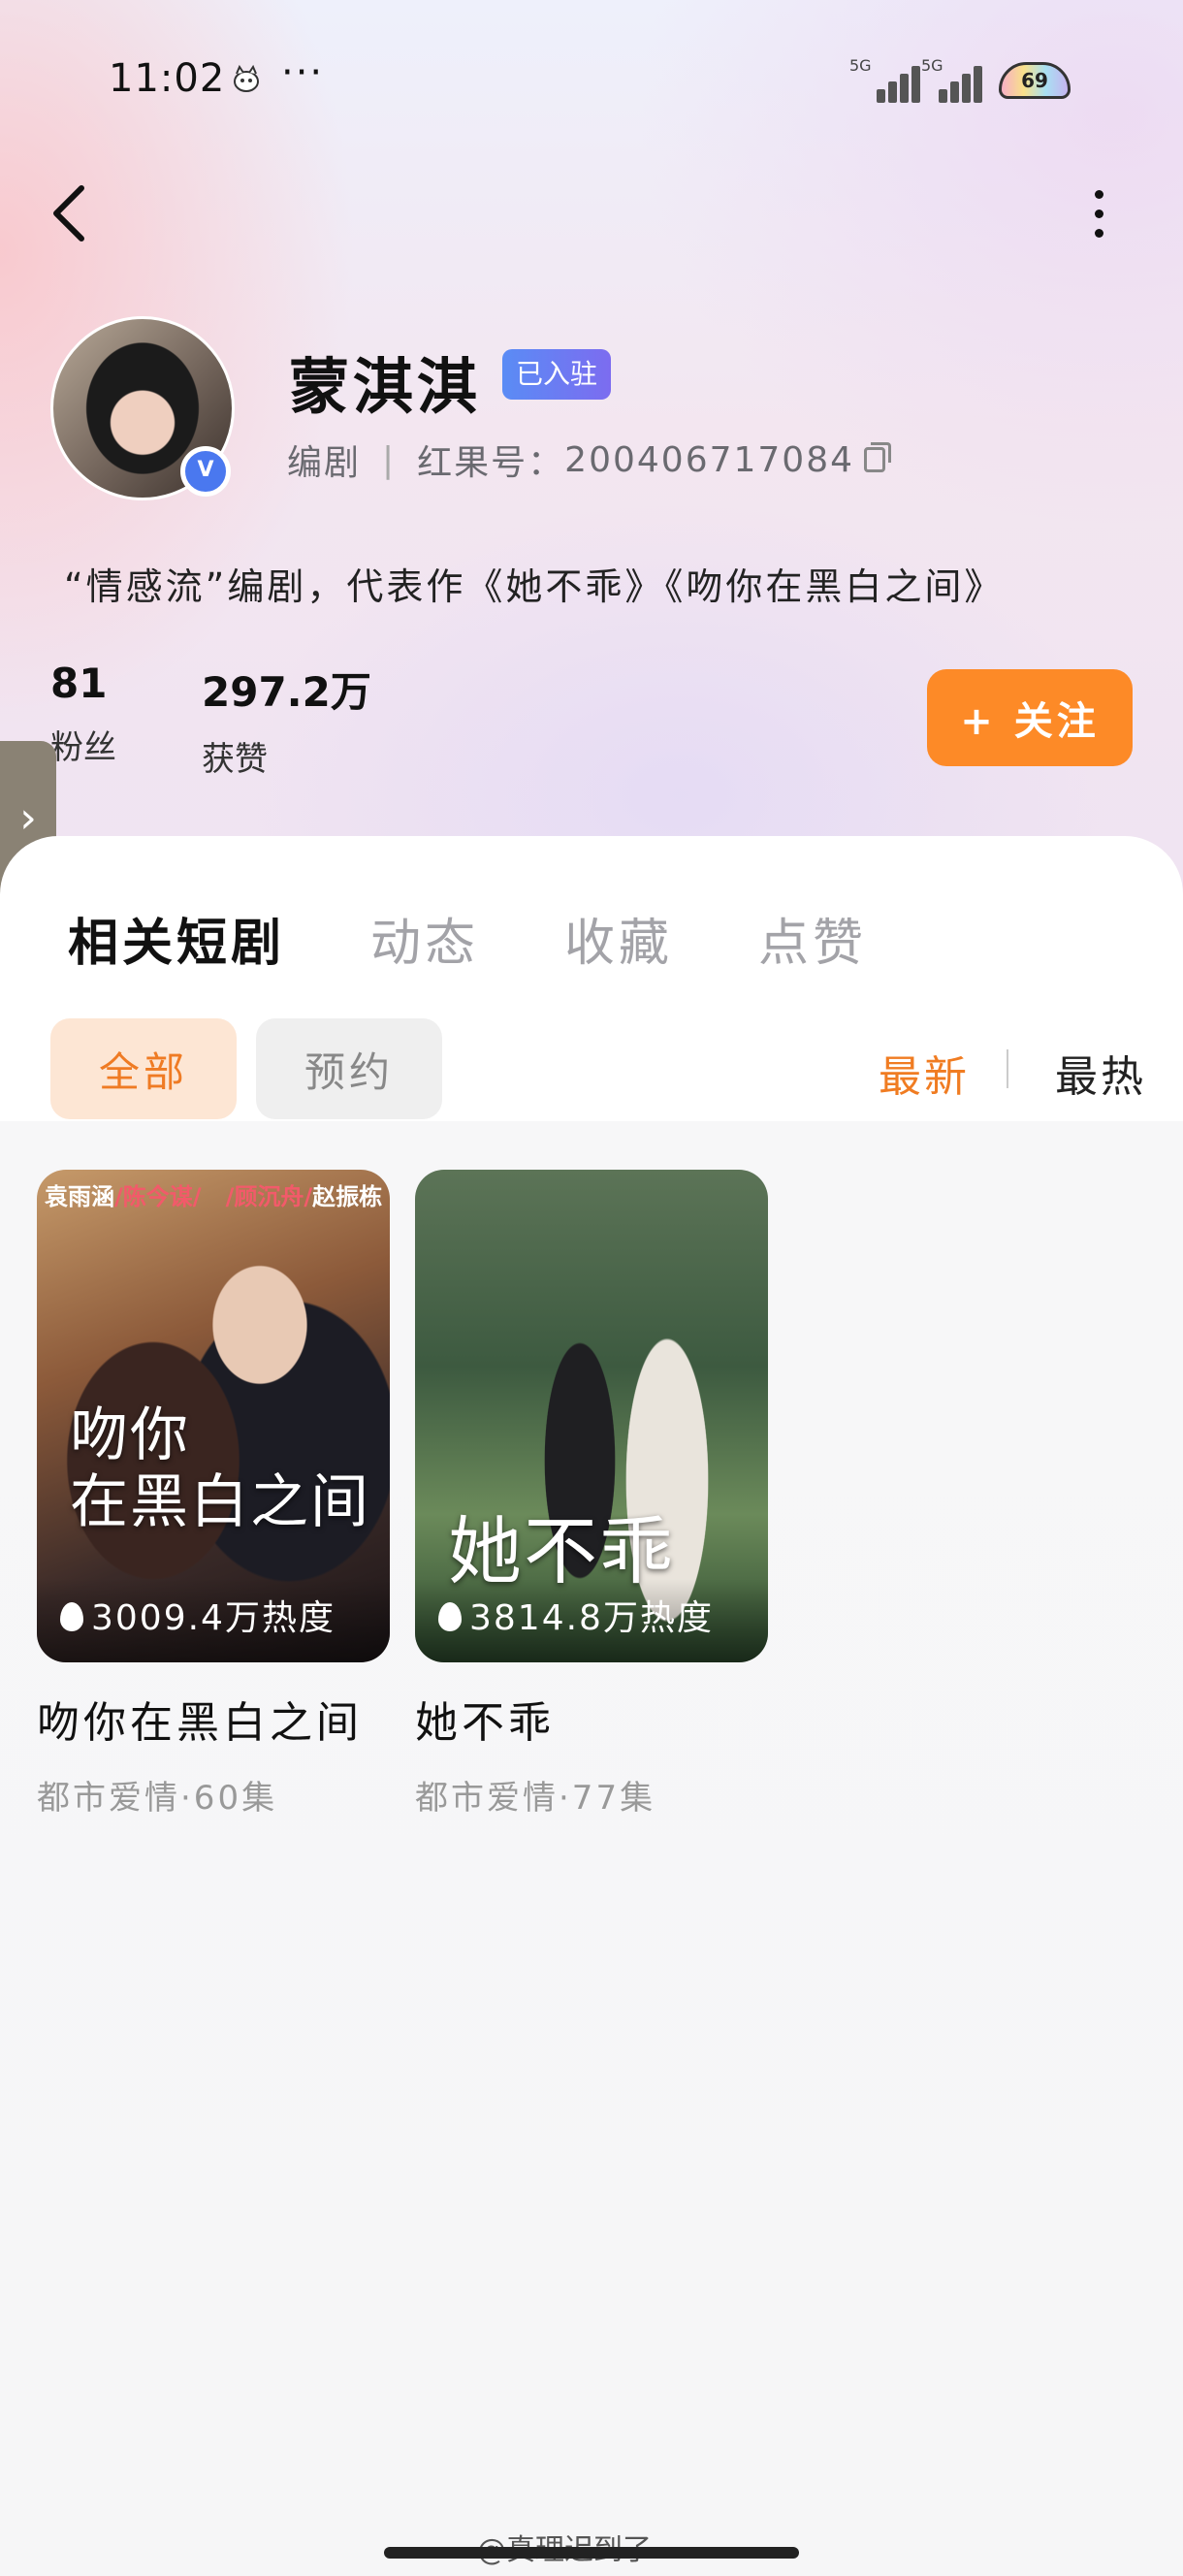 The width and height of the screenshot is (1183, 2576). What do you see at coordinates (385, 386) in the screenshot?
I see `profile-name: 蒙淇淇` at bounding box center [385, 386].